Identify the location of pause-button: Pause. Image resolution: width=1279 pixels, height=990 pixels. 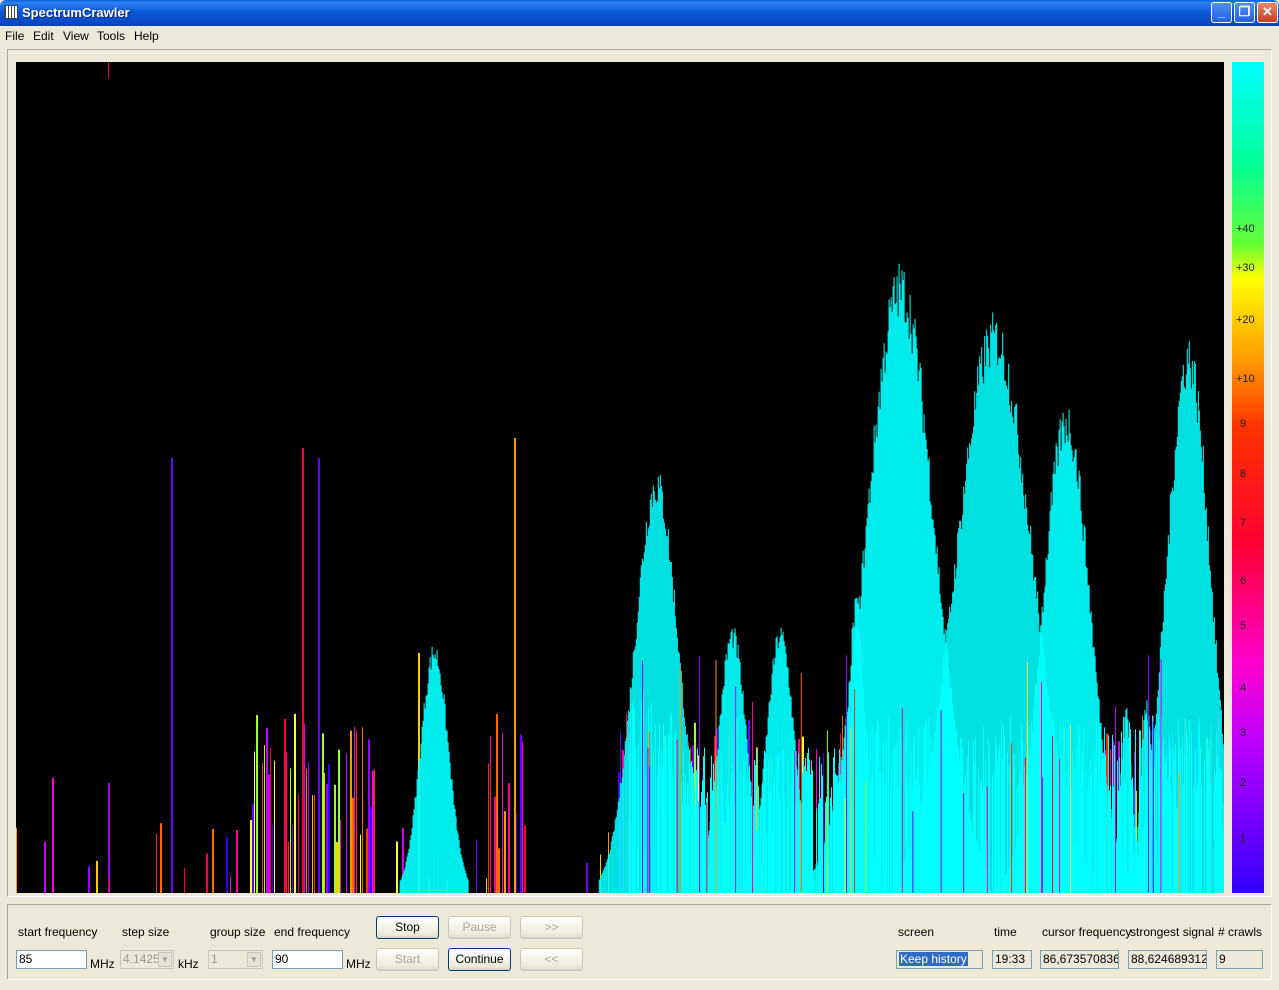
(479, 927).